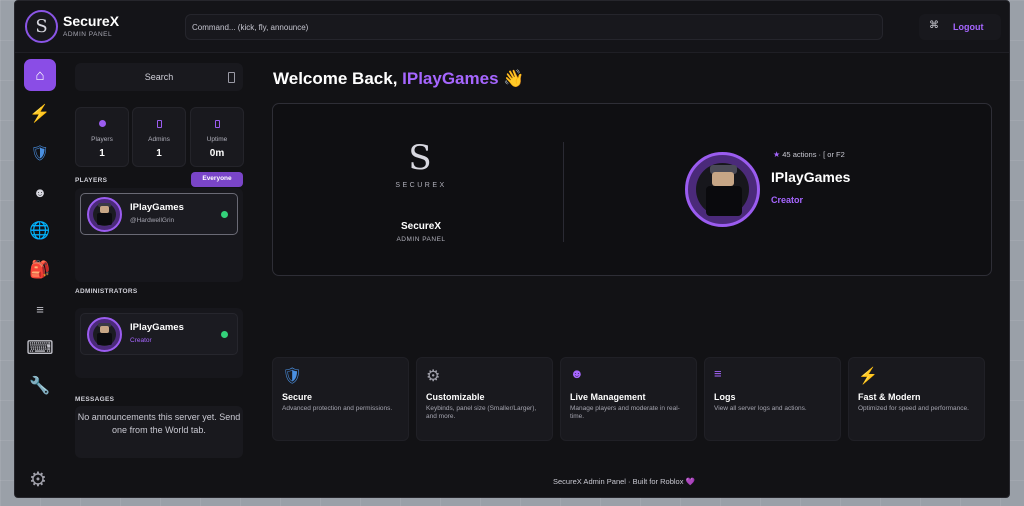 The height and width of the screenshot is (506, 1024). What do you see at coordinates (913, 408) in the screenshot?
I see `feature-desc: Optimized for speed and performance.` at bounding box center [913, 408].